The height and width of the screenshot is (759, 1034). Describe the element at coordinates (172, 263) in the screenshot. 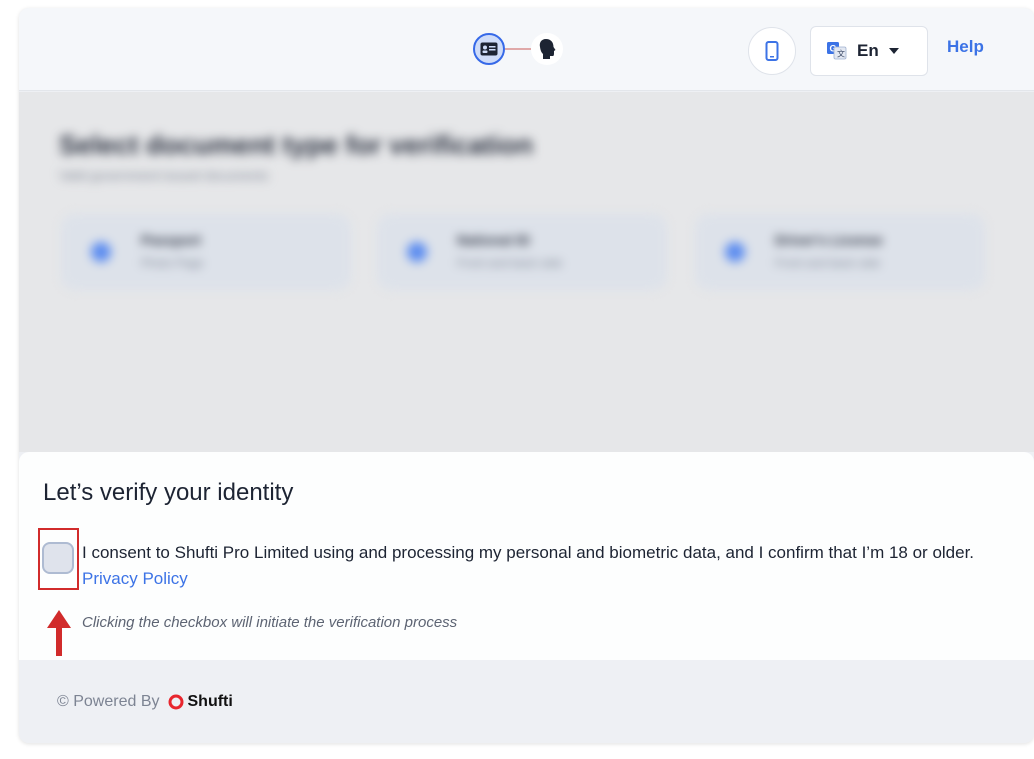

I see `document-desc: Photo Page` at that location.